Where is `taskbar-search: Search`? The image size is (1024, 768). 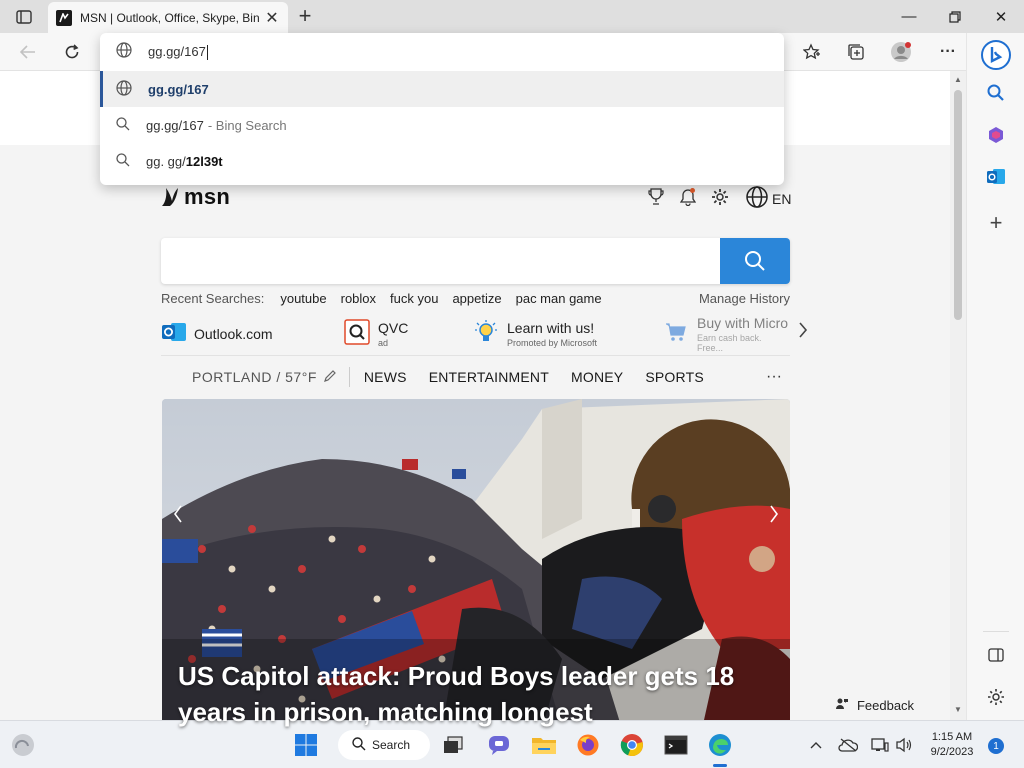 taskbar-search: Search is located at coordinates (384, 745).